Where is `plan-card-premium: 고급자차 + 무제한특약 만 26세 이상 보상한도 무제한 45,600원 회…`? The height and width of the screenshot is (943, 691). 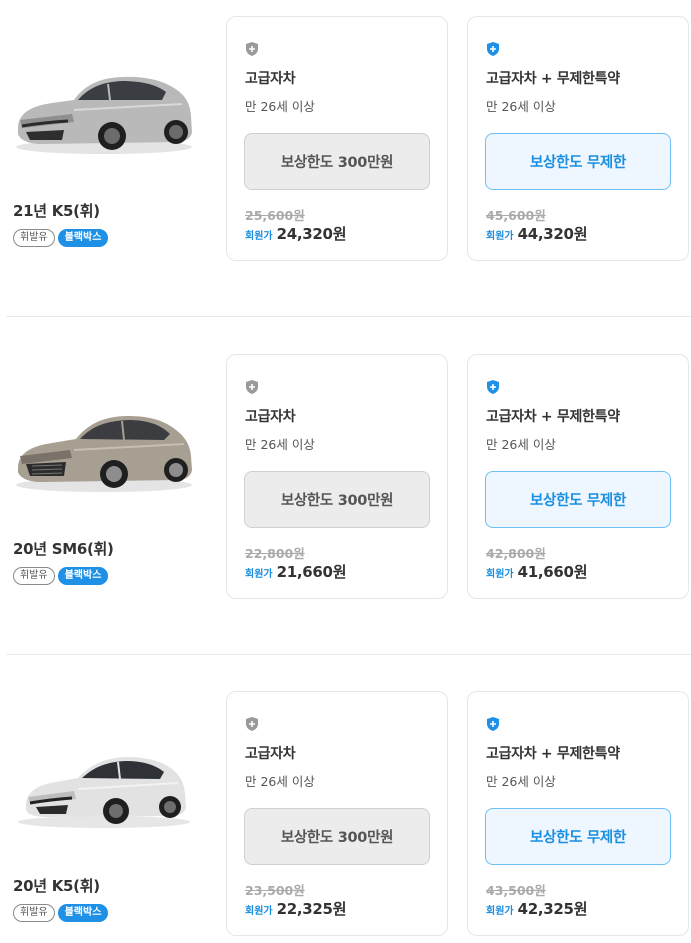 plan-card-premium: 고급자차 + 무제한특약 만 26세 이상 보상한도 무제한 45,600원 회… is located at coordinates (578, 138).